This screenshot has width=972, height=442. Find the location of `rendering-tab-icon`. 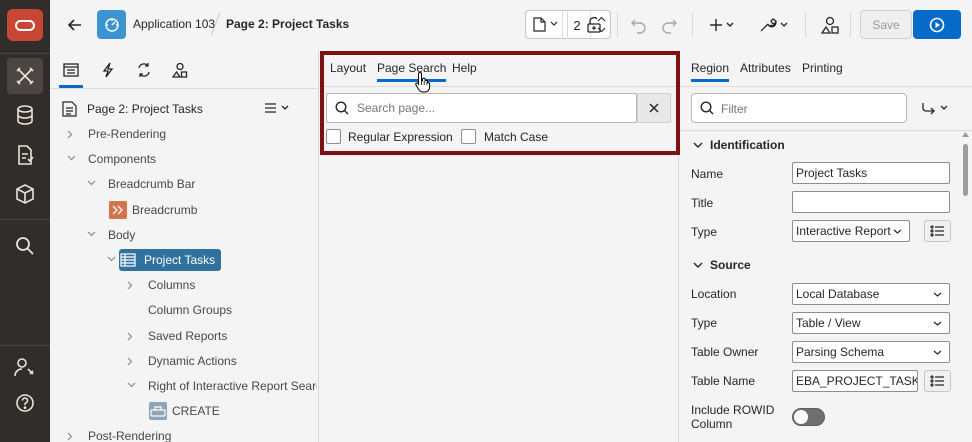

rendering-tab-icon is located at coordinates (71, 73).